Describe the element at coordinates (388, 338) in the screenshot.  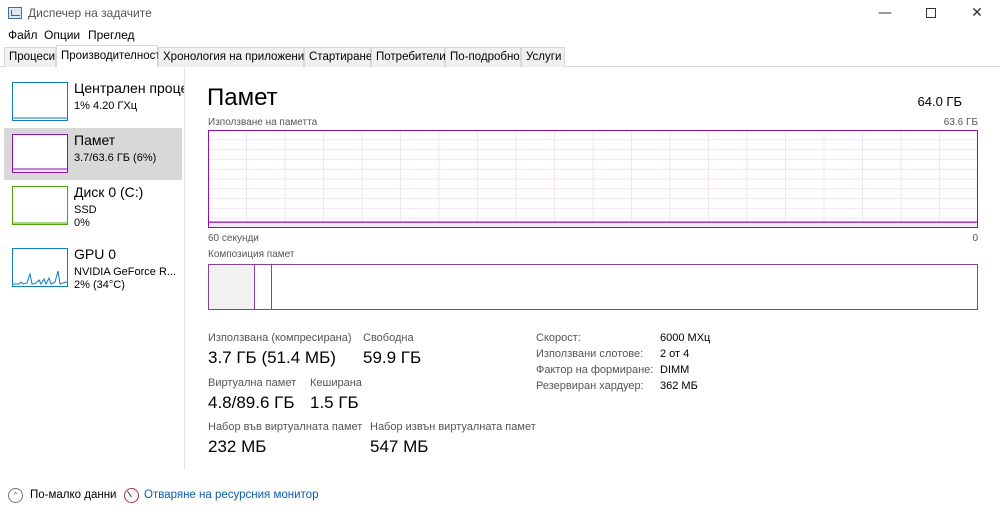
I see `available-label: Свободна` at that location.